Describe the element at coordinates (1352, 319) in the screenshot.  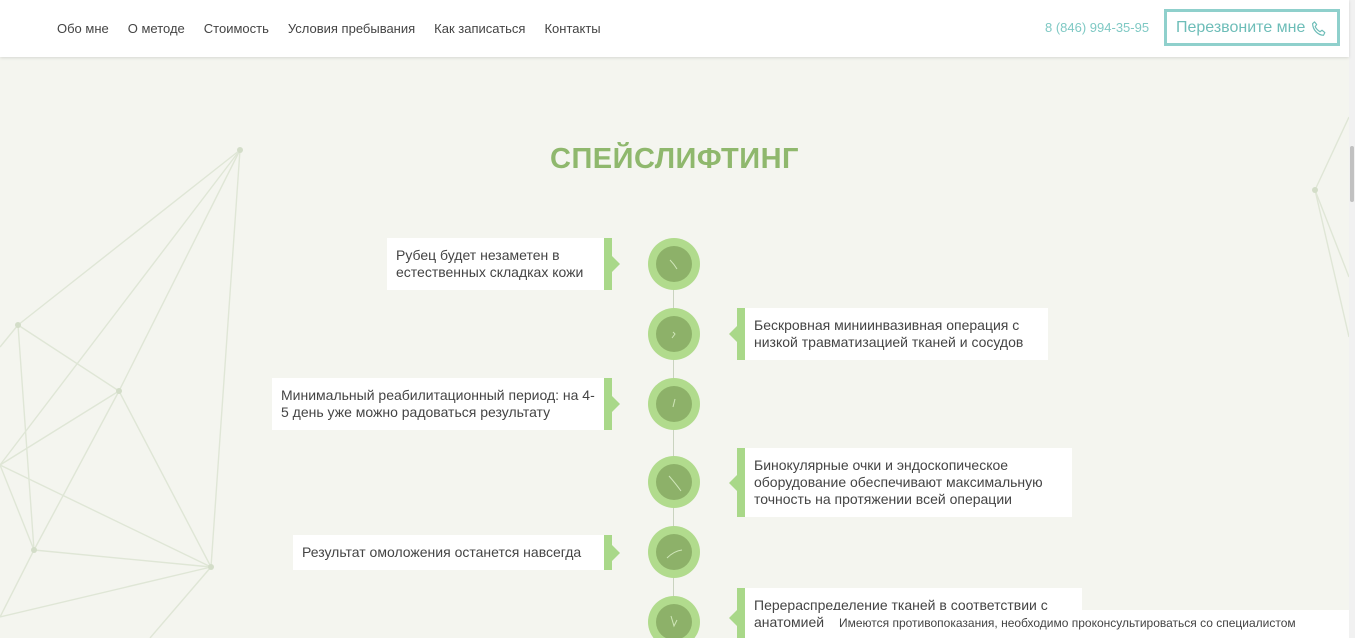
I see `page-scrollbar` at that location.